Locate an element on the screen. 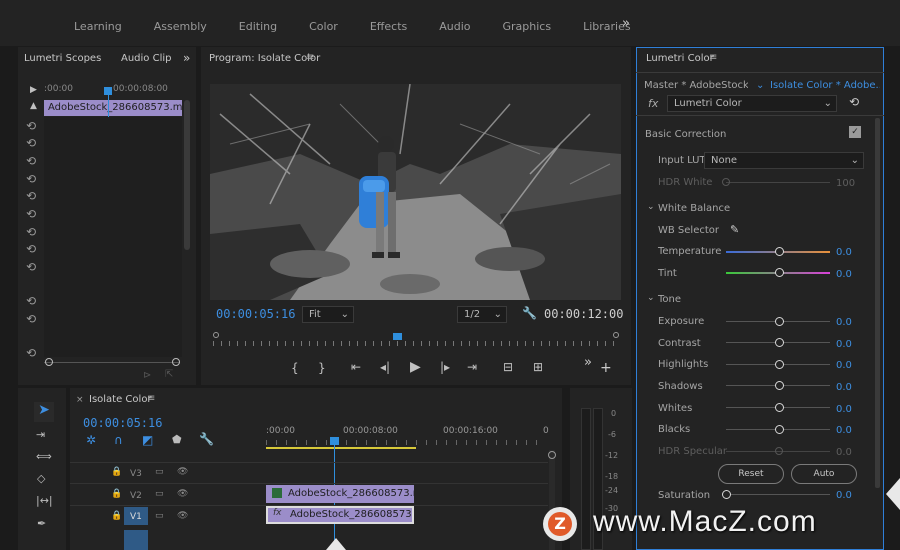 The width and height of the screenshot is (900, 550). timeline-timecode: 00:00:05:16 is located at coordinates (122, 423).